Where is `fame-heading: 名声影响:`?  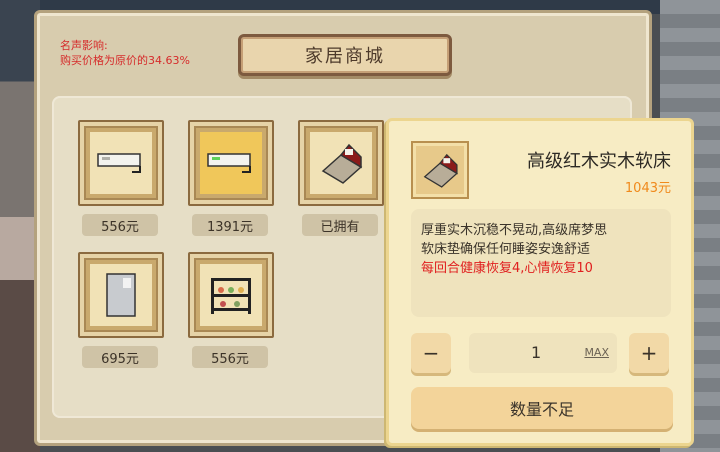 fame-heading: 名声影响: is located at coordinates (84, 45).